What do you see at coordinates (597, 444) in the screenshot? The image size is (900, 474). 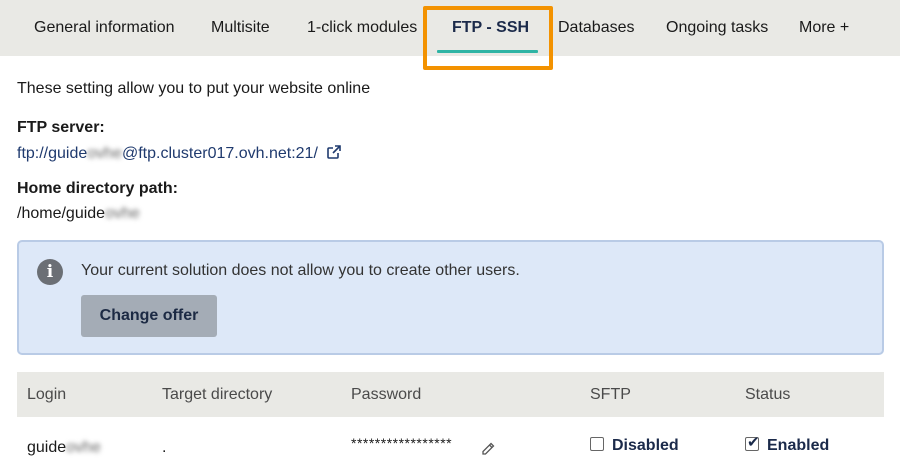 I see `sftp-checkbox` at bounding box center [597, 444].